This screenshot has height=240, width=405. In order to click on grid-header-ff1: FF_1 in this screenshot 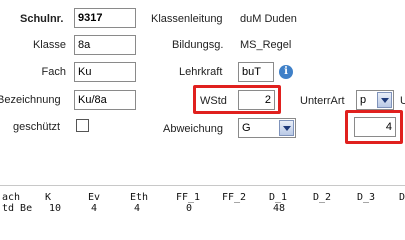, I will do `click(188, 197)`.